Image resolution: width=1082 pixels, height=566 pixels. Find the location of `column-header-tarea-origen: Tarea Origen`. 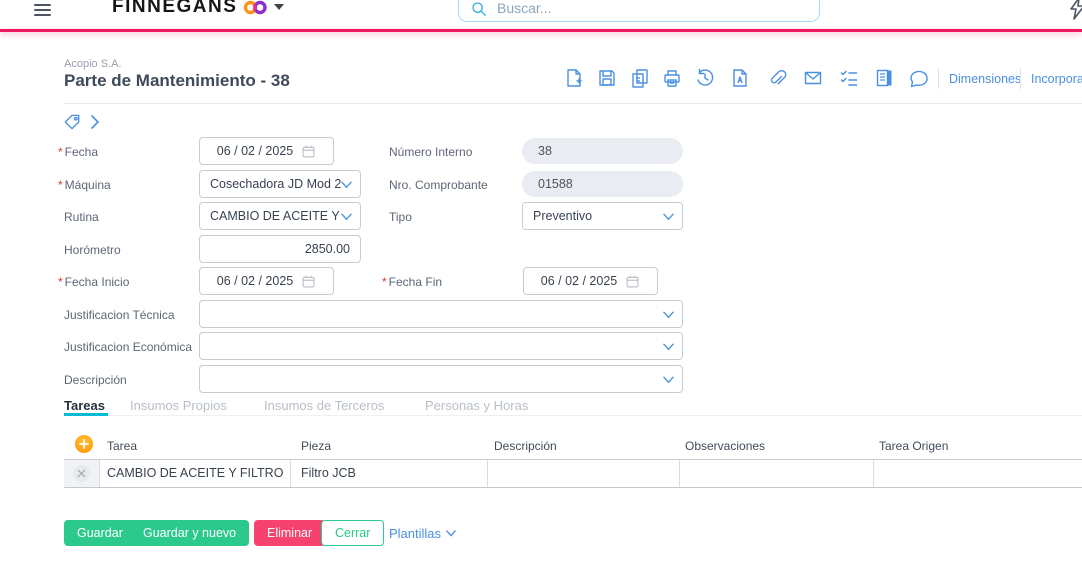

column-header-tarea-origen: Tarea Origen is located at coordinates (914, 446).